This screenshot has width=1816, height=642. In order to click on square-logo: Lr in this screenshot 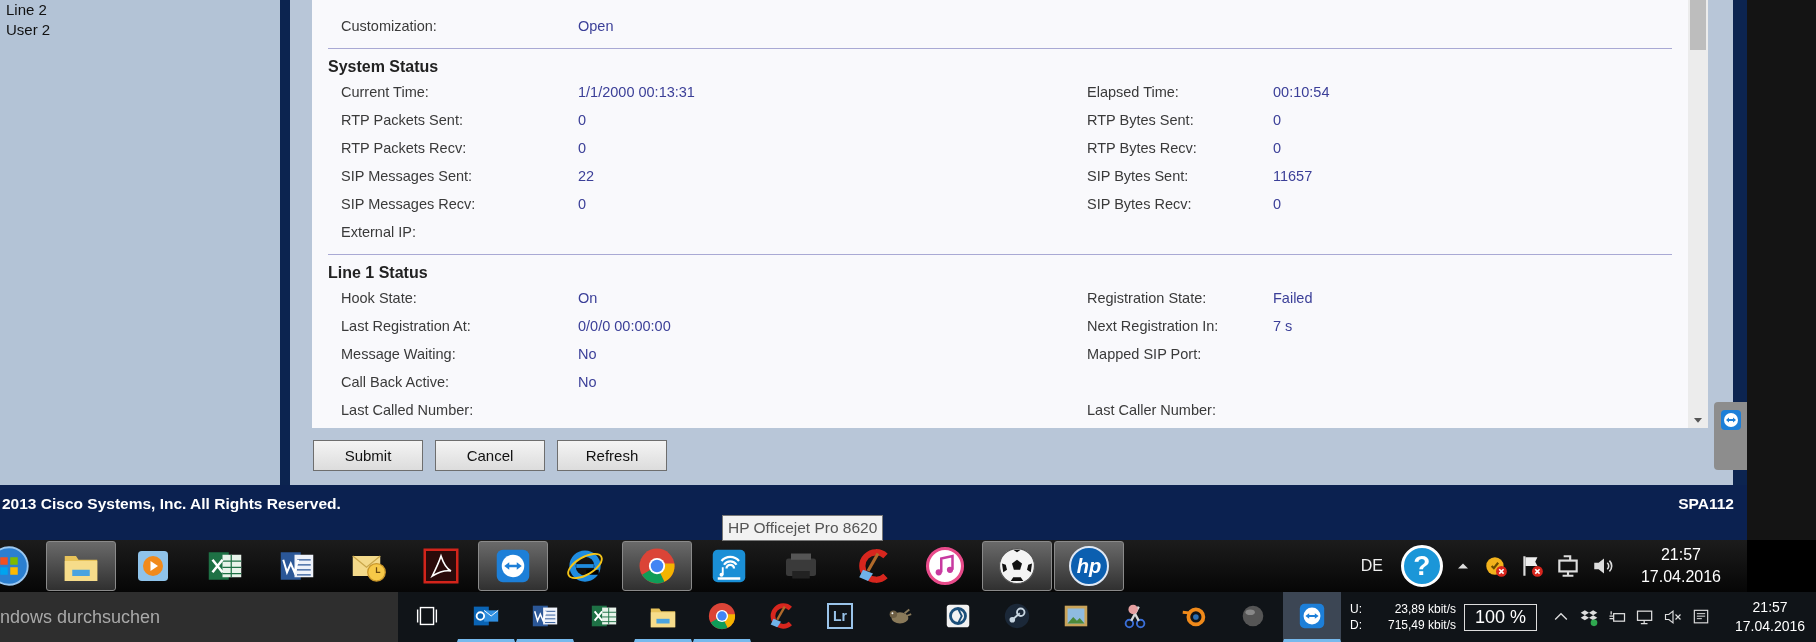, I will do `click(840, 616)`.